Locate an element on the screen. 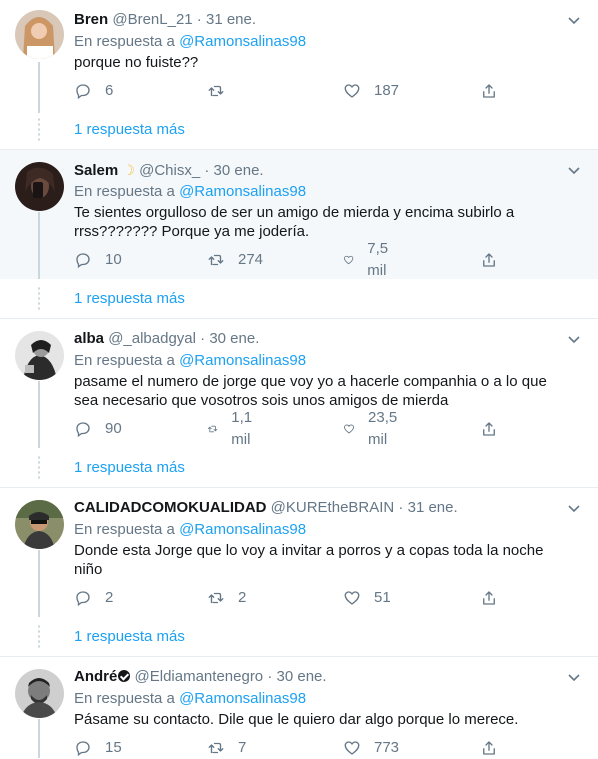 The image size is (598, 759). reply-button: 15 is located at coordinates (98, 748).